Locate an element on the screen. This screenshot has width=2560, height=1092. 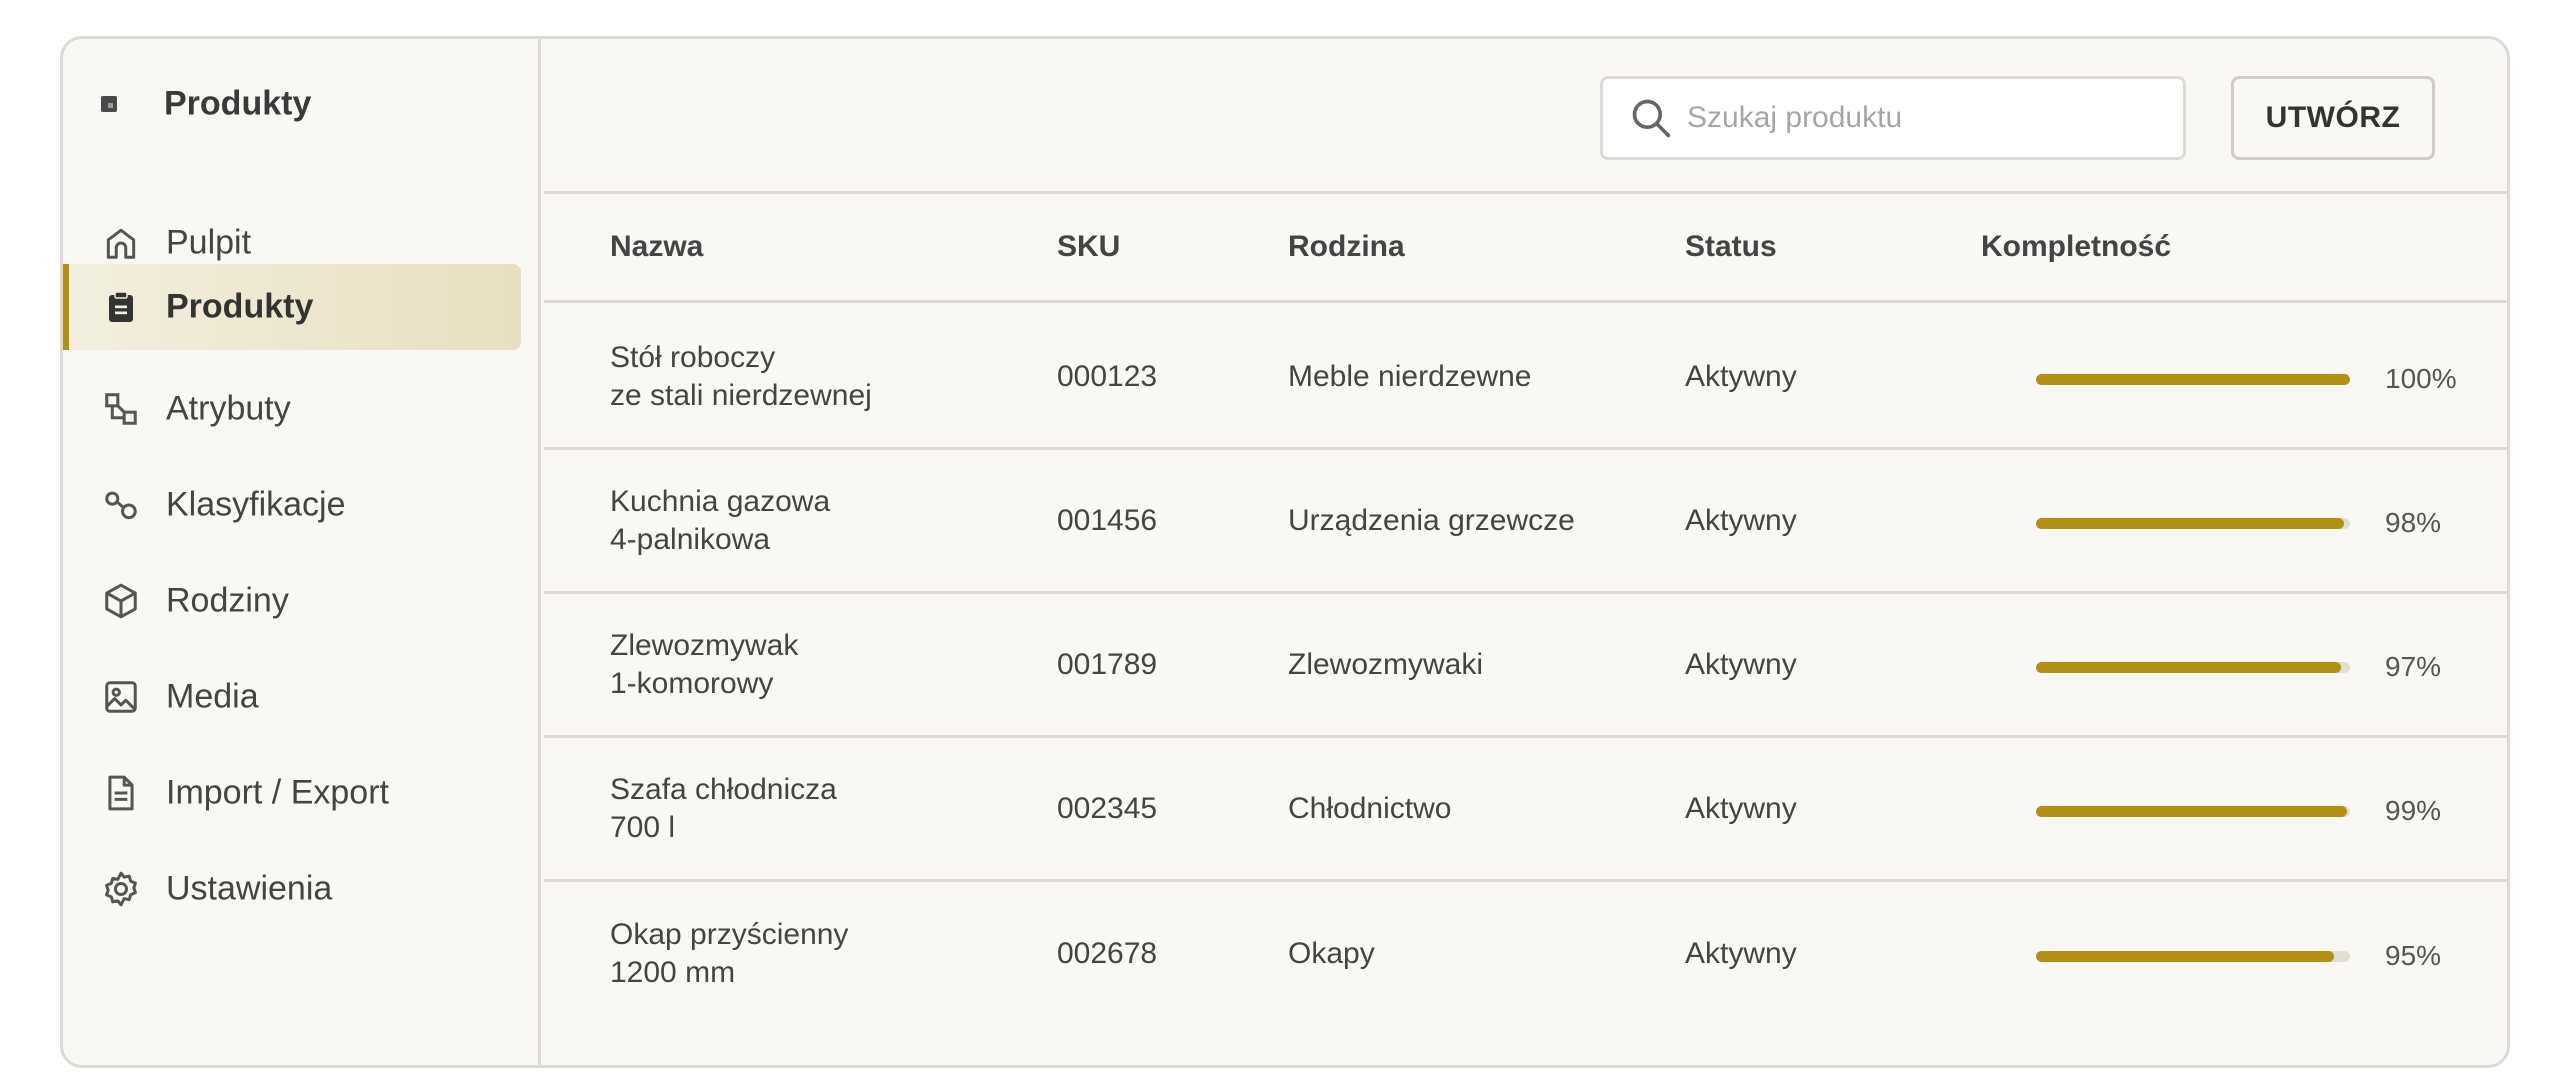
logo-square-icon is located at coordinates (109, 104).